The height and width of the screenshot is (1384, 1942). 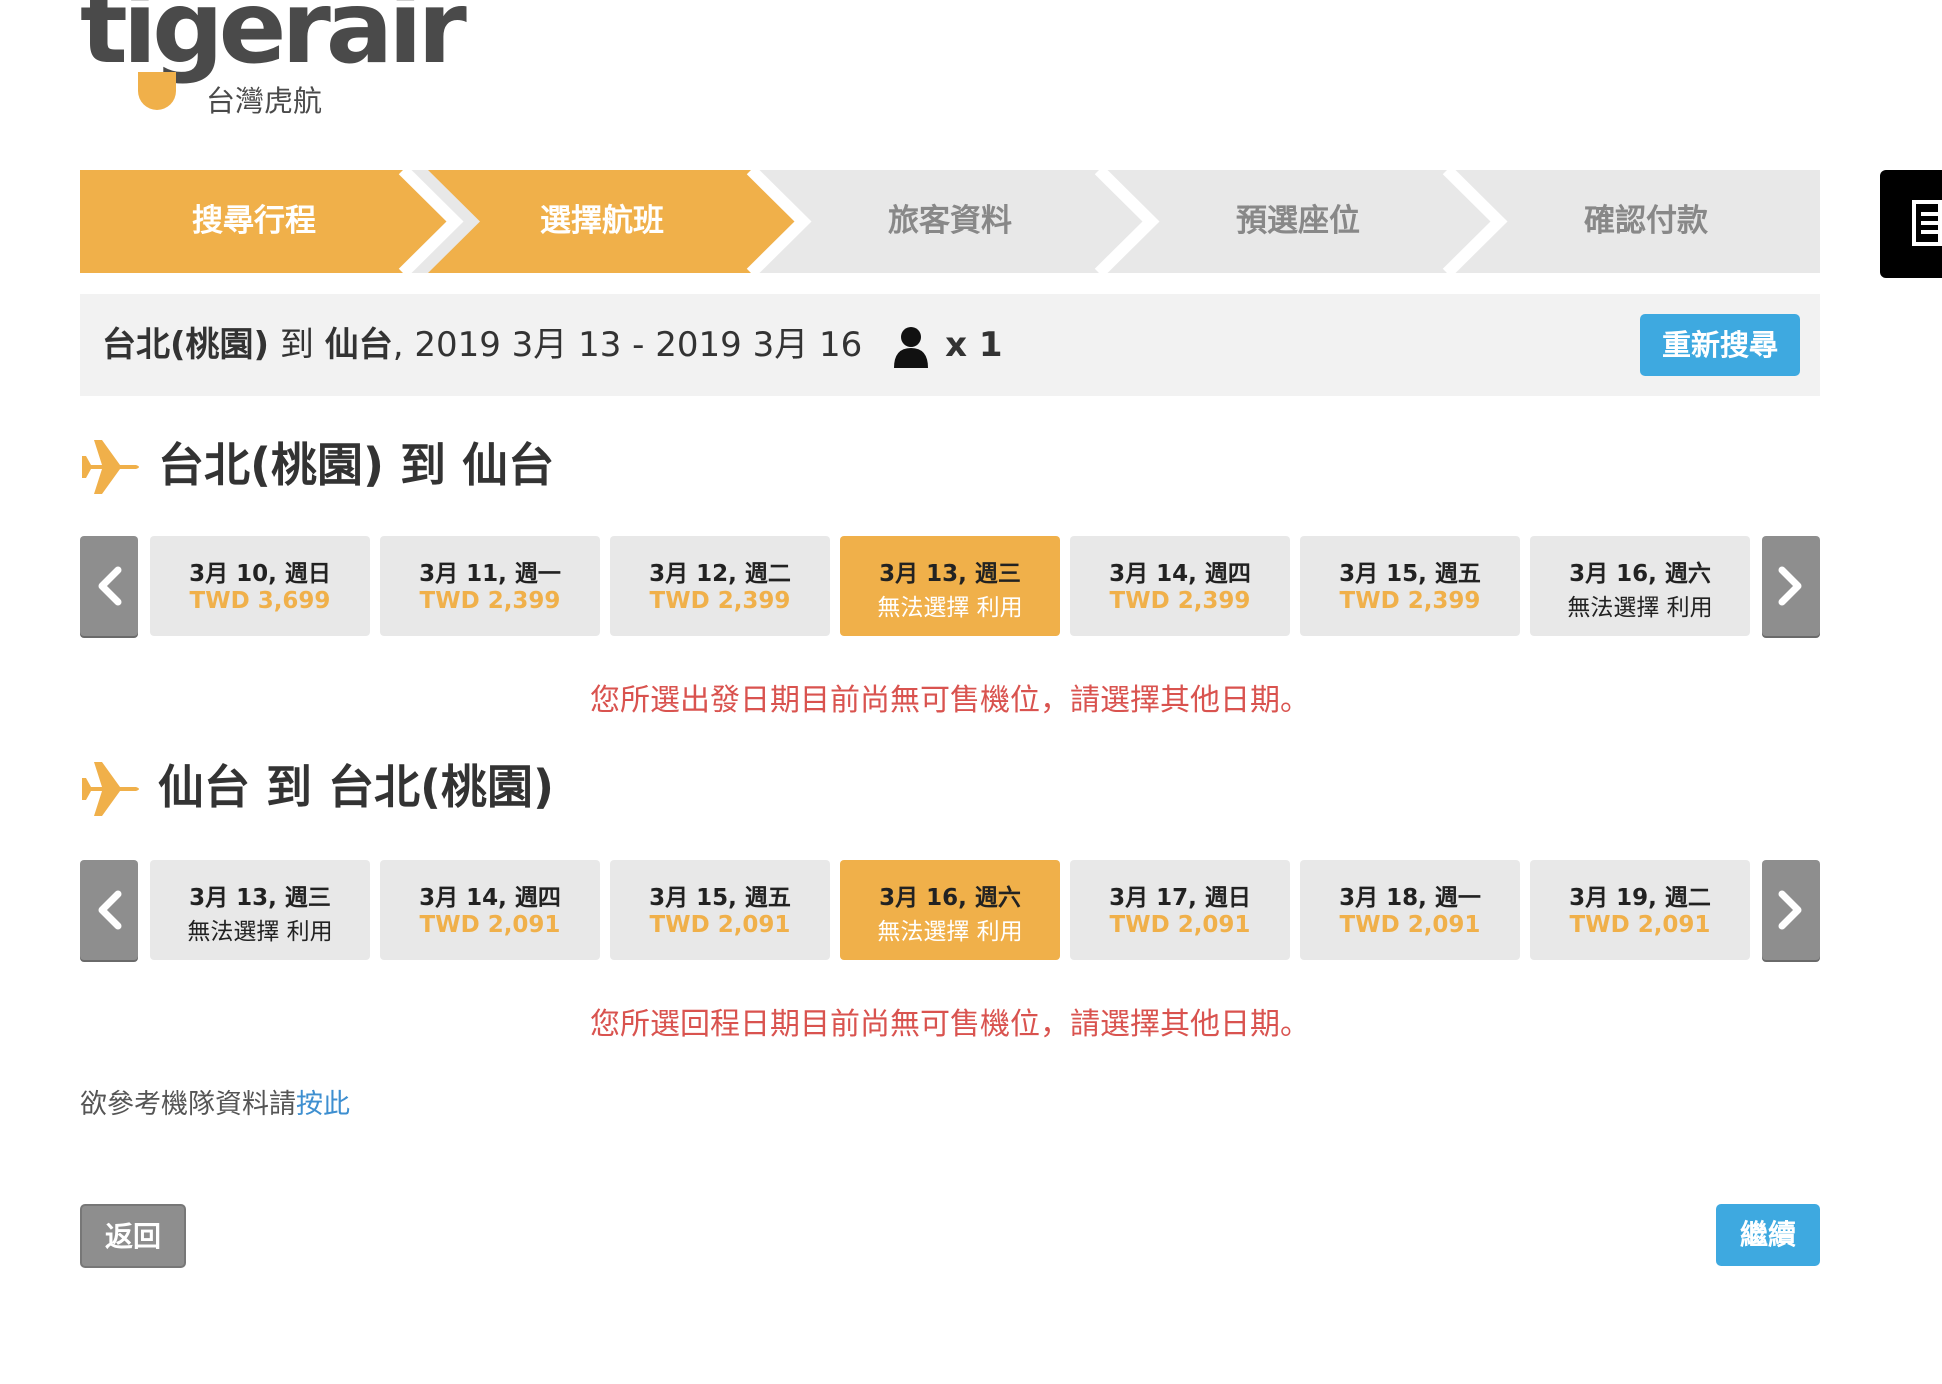 I want to click on inbound-date-card-selected: 3月 16, 週六 無法選擇 利用, so click(x=950, y=910).